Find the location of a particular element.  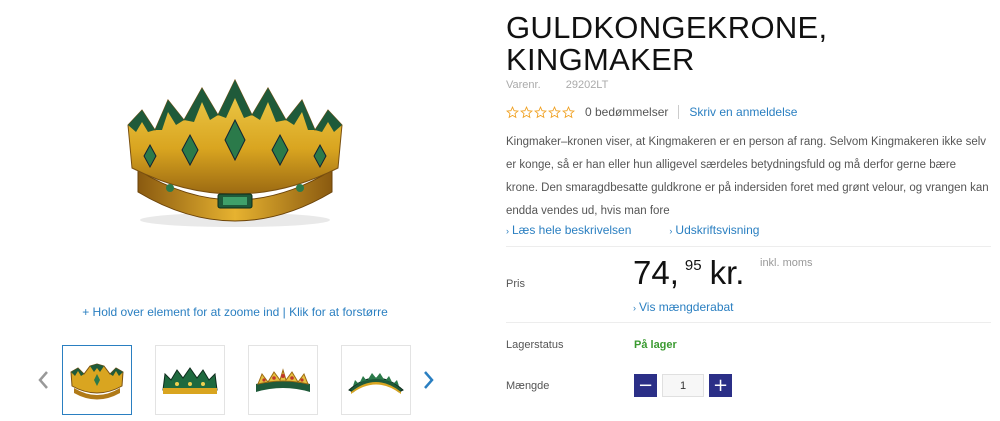

crown-image is located at coordinates (235, 152).